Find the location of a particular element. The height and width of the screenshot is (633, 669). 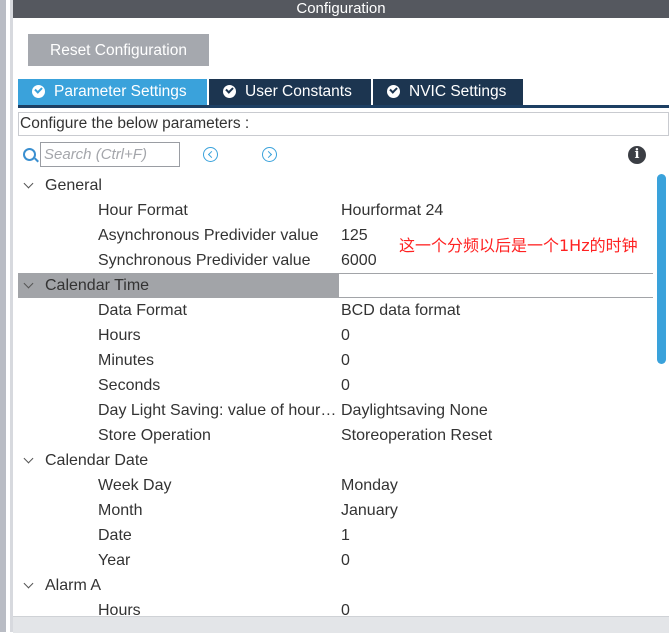

group-calendar-time: Calendar Time is located at coordinates (335, 285).